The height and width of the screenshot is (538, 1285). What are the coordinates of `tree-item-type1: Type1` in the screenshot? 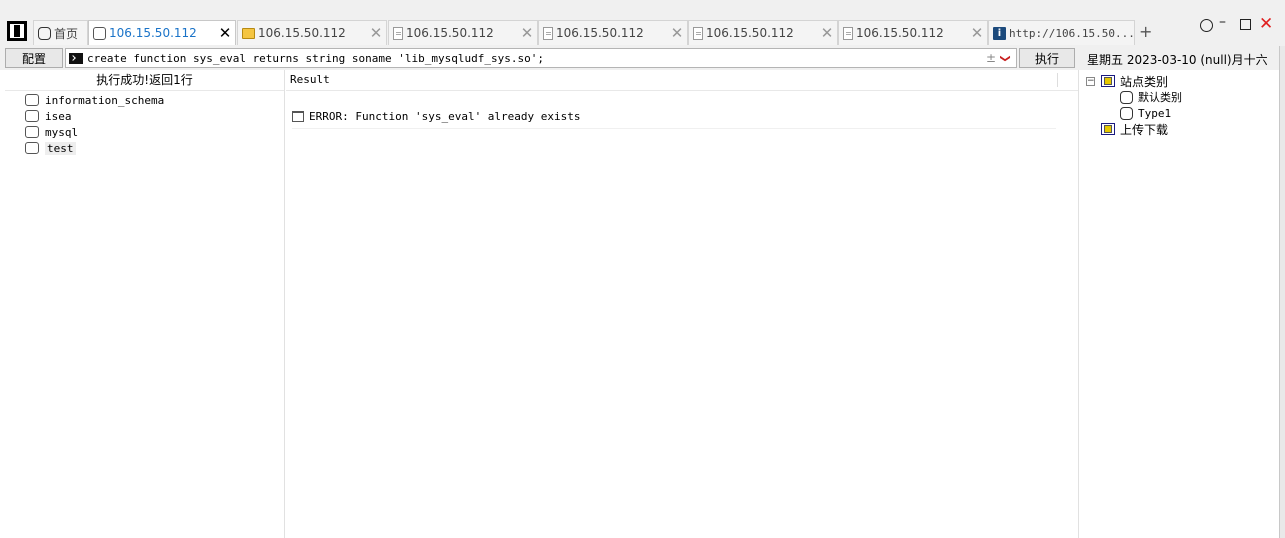 It's located at (1145, 113).